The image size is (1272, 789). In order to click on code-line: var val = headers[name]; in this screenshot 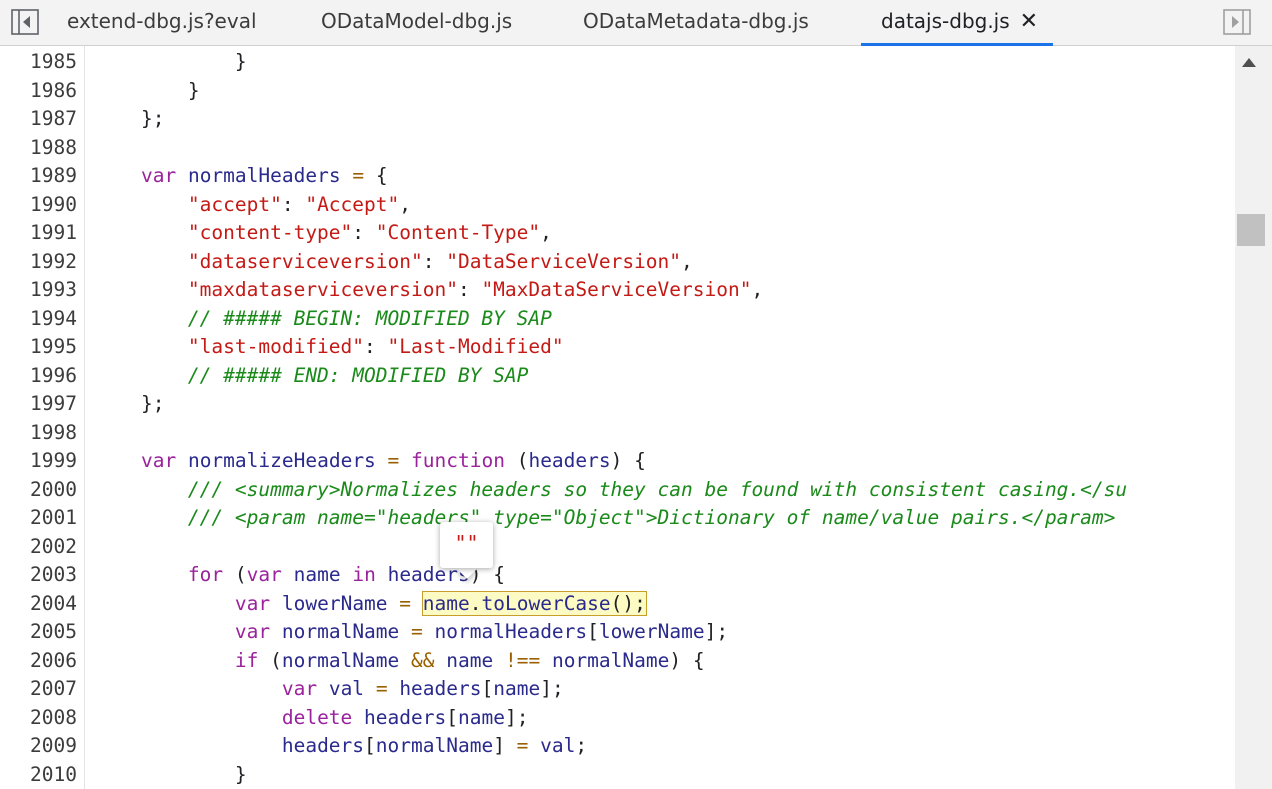, I will do `click(329, 689)`.